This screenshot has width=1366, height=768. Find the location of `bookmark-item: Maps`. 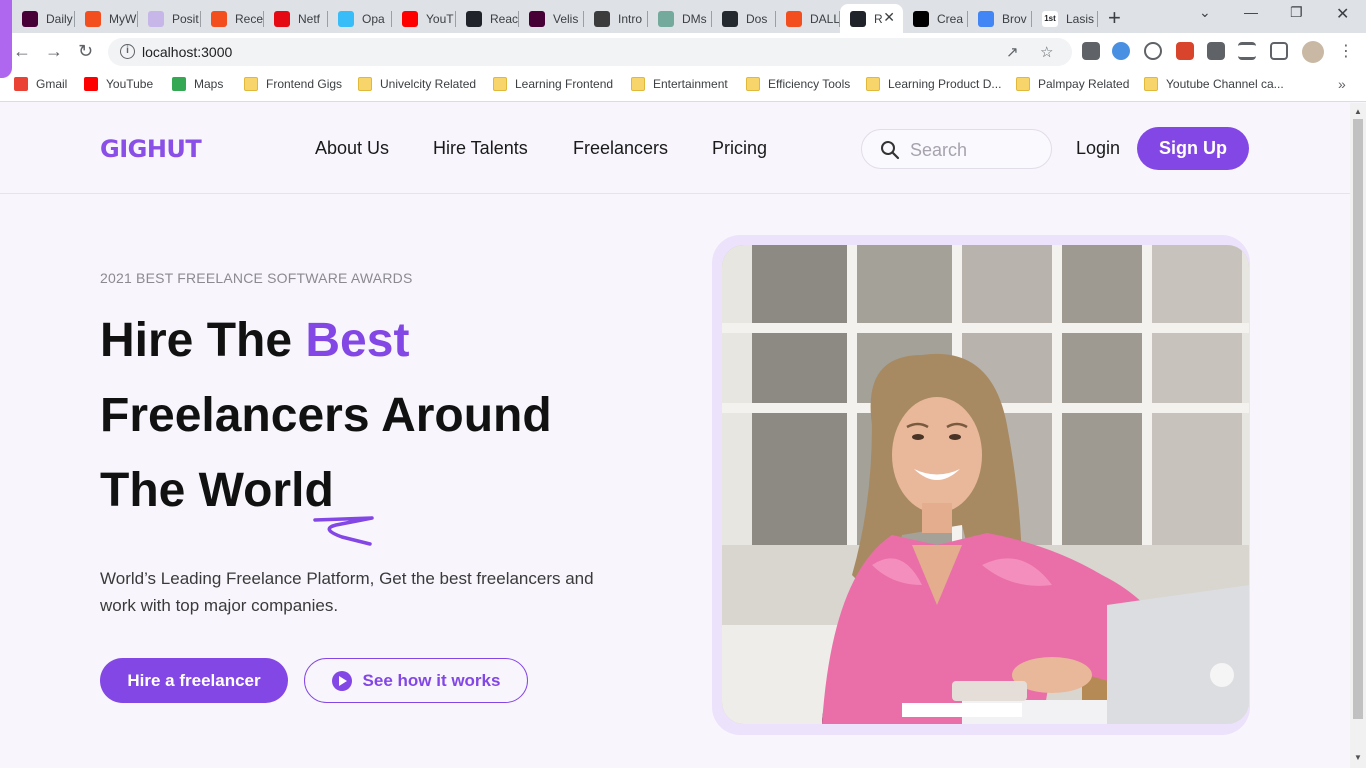

bookmark-item: Maps is located at coordinates (197, 84).